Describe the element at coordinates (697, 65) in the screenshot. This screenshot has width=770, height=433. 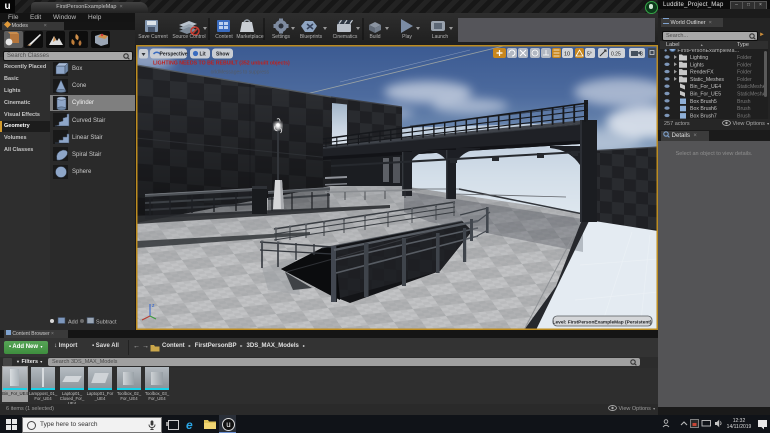
I see `svg-text: Lights` at that location.